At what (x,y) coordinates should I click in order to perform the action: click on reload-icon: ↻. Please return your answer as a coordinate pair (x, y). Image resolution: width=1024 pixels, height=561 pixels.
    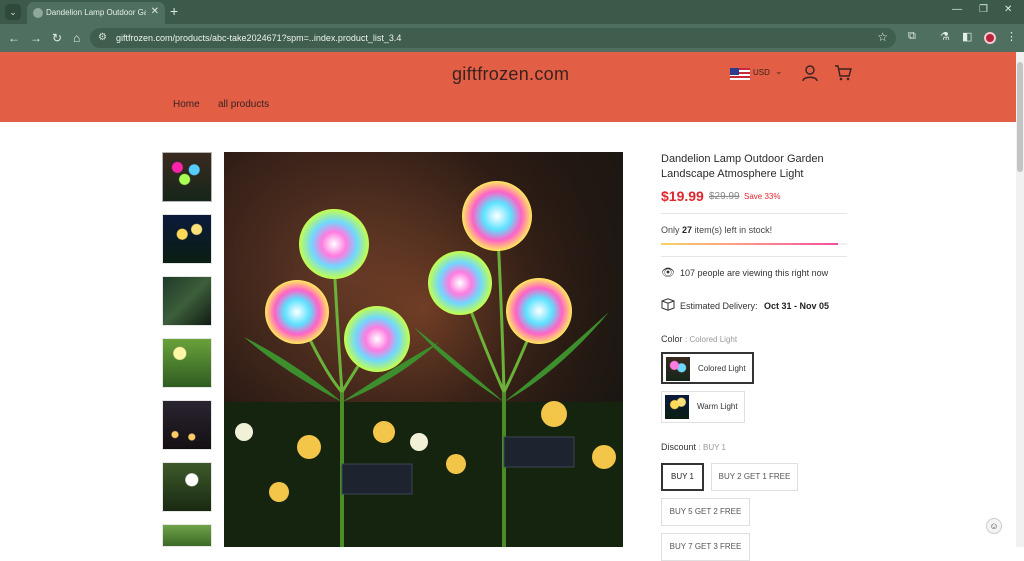
    Looking at the image, I should click on (57, 38).